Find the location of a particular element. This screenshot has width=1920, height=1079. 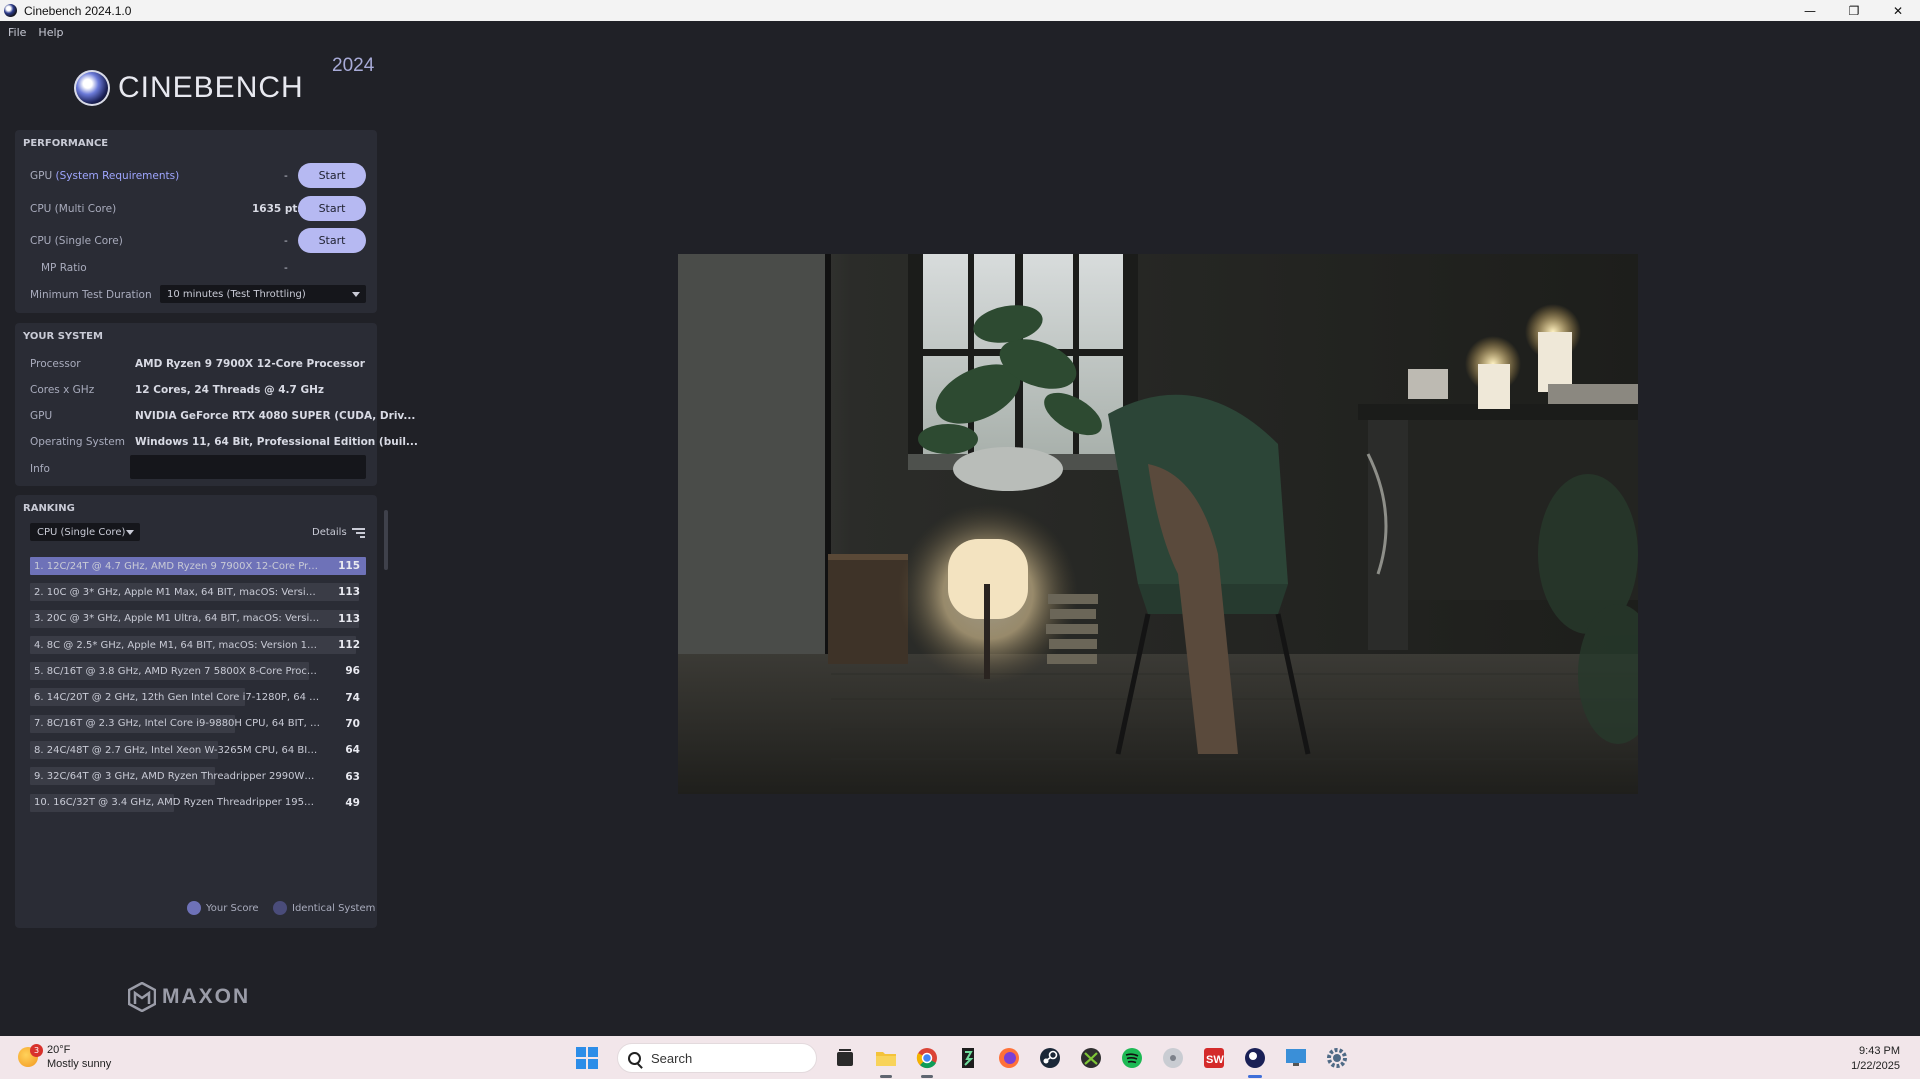

ranking-row-score: 64 is located at coordinates (352, 750).